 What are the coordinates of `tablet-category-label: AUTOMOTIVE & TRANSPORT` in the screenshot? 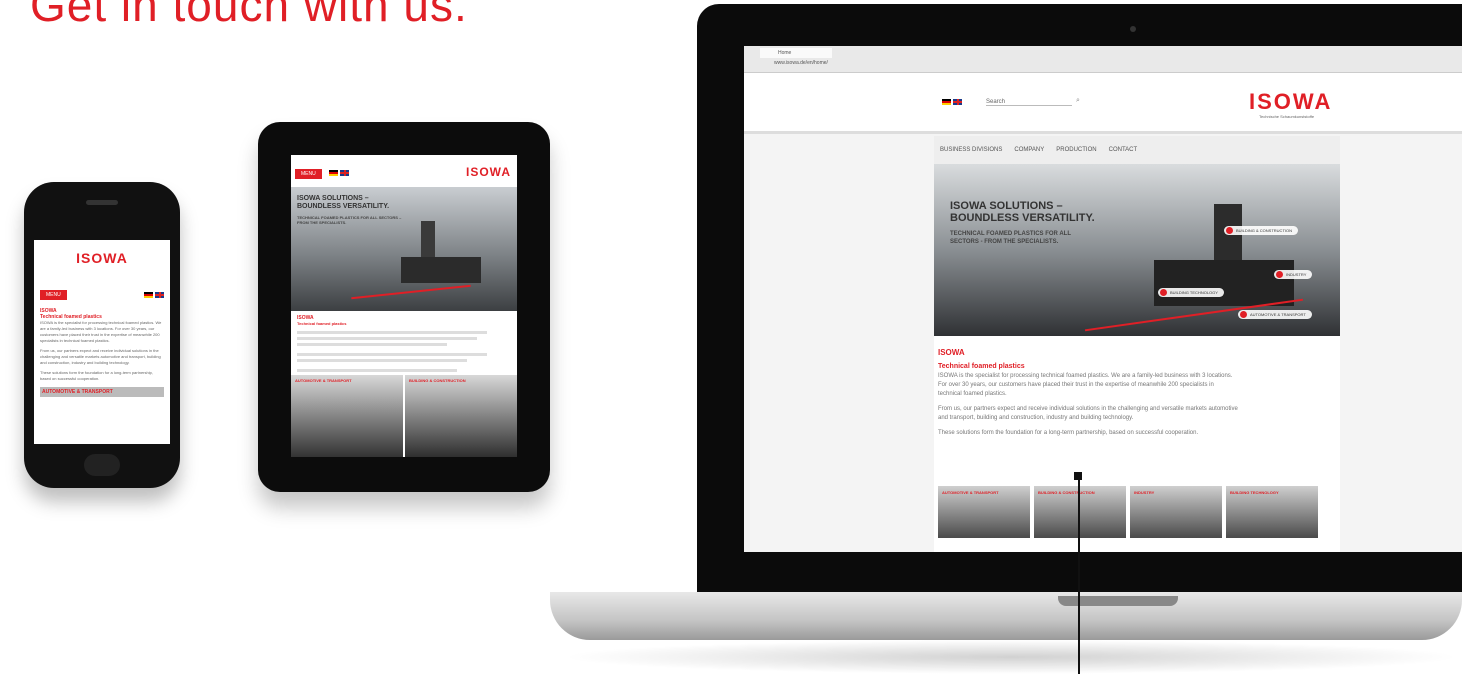 It's located at (323, 380).